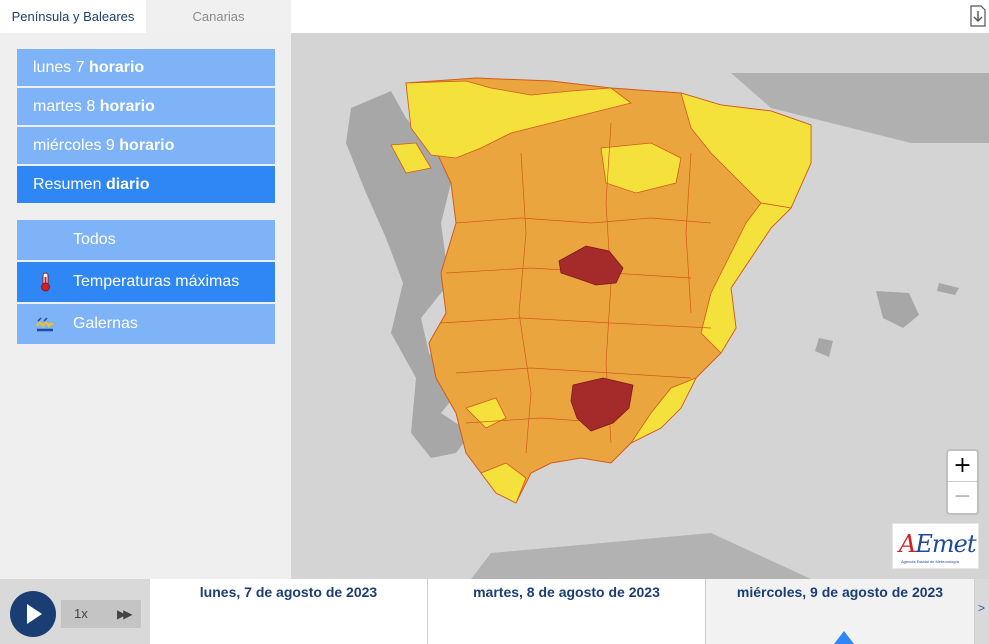 The height and width of the screenshot is (644, 989). Describe the element at coordinates (948, 289) in the screenshot. I see `menorca-land` at that location.